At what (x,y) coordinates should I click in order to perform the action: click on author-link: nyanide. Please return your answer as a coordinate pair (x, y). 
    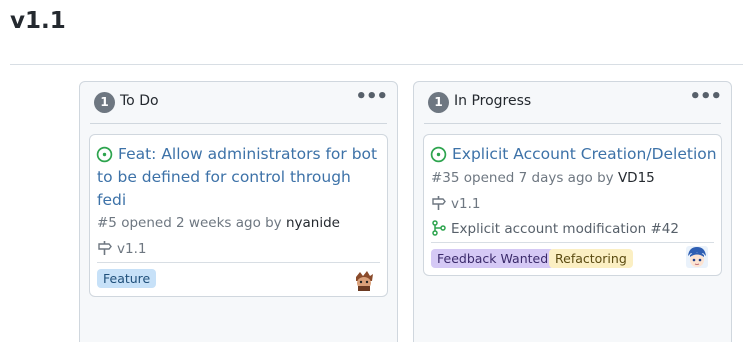
    Looking at the image, I should click on (313, 223).